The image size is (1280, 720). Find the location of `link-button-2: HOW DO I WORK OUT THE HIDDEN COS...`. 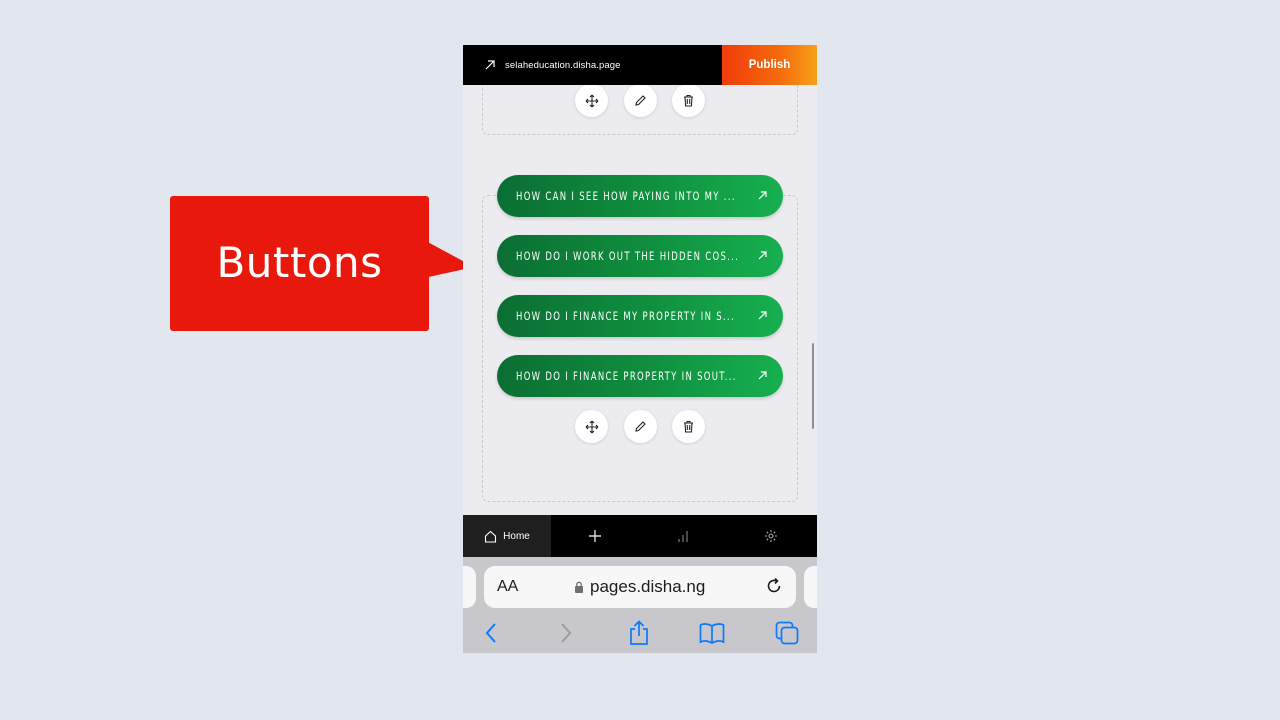

link-button-2: HOW DO I WORK OUT THE HIDDEN COS... is located at coordinates (640, 256).